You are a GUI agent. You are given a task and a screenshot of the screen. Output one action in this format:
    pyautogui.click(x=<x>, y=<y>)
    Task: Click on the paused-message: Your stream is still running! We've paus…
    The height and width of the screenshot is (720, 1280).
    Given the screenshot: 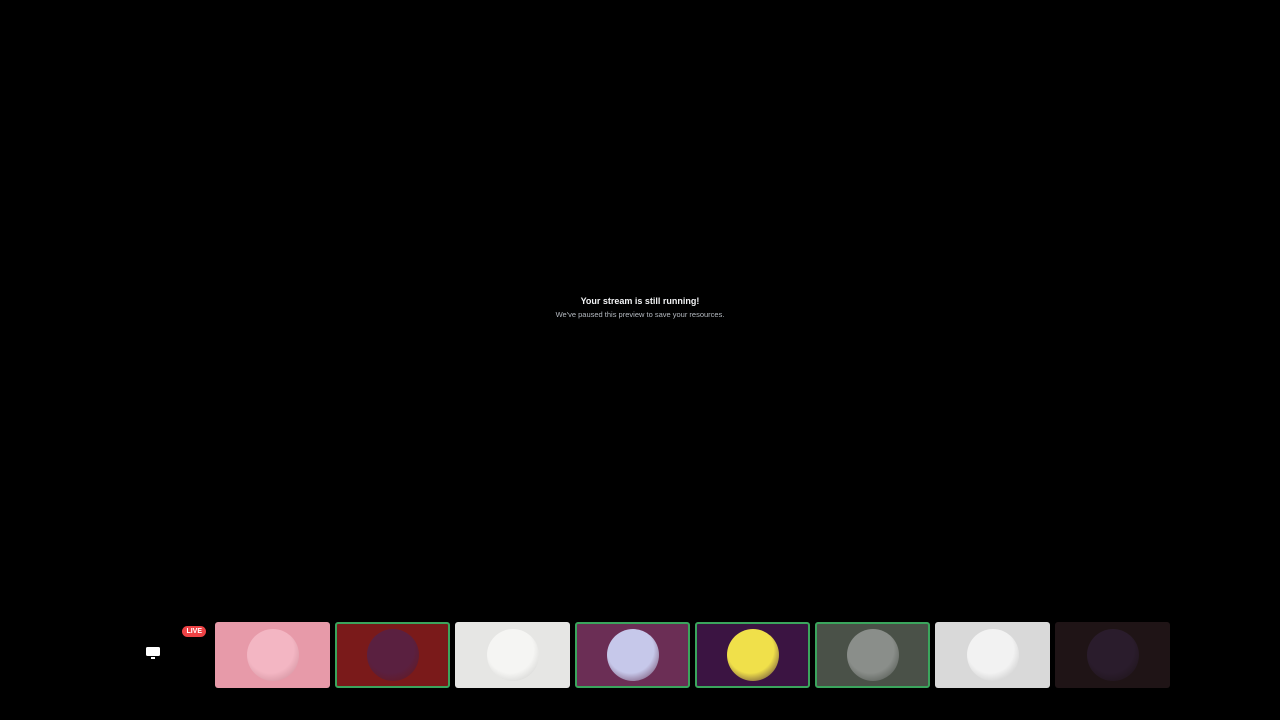 What is the action you would take?
    pyautogui.click(x=640, y=308)
    